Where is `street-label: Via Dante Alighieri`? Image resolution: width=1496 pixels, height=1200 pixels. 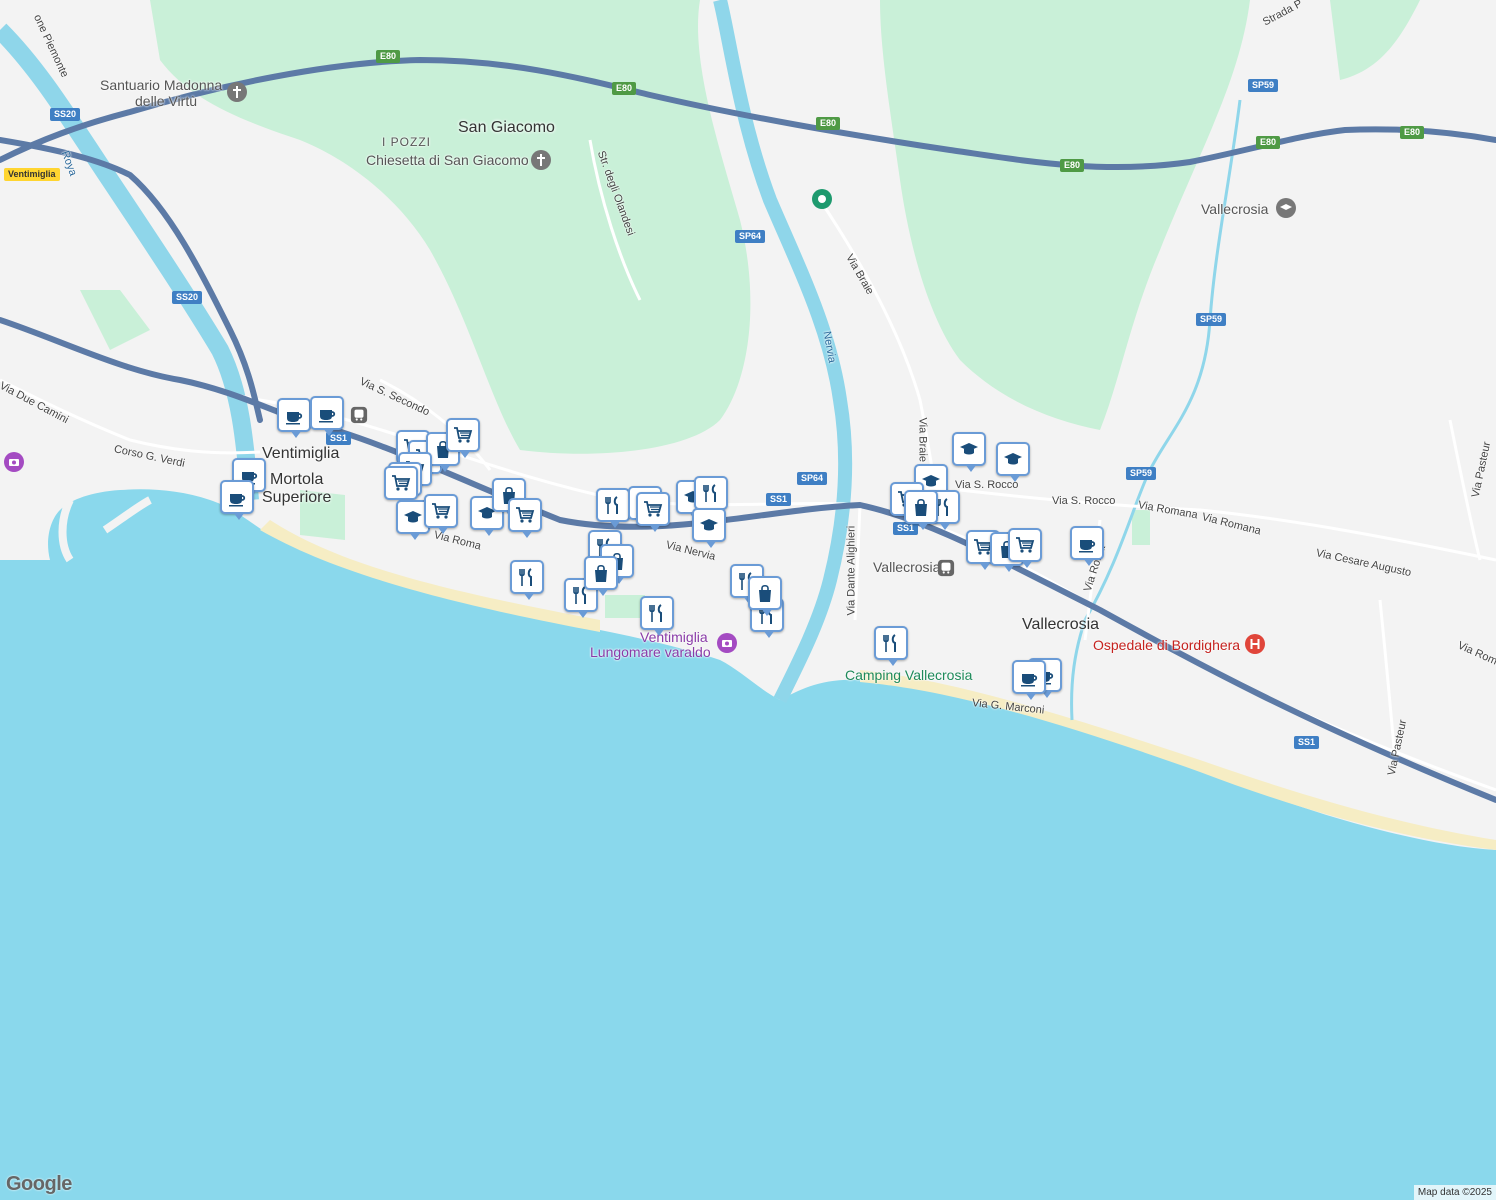 street-label: Via Dante Alighieri is located at coordinates (851, 570).